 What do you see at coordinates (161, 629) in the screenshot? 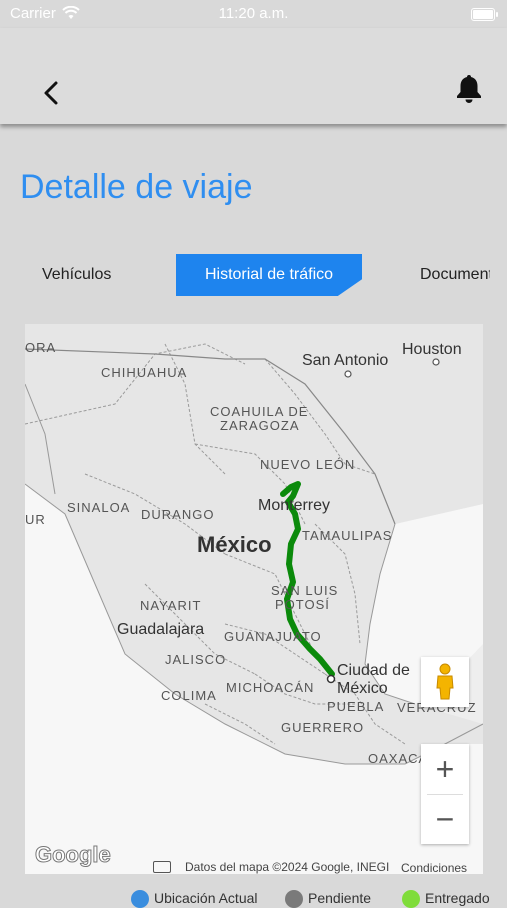
I see `city-label: Guadalajara` at bounding box center [161, 629].